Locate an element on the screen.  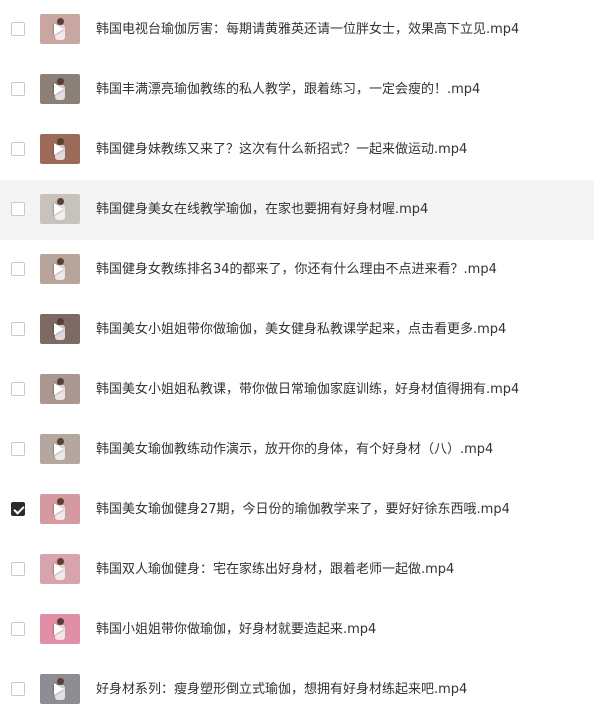
file-name: 韩国健身妹教练又来了？这次有什么新招式？一起来做运动.mp4 is located at coordinates (281, 150).